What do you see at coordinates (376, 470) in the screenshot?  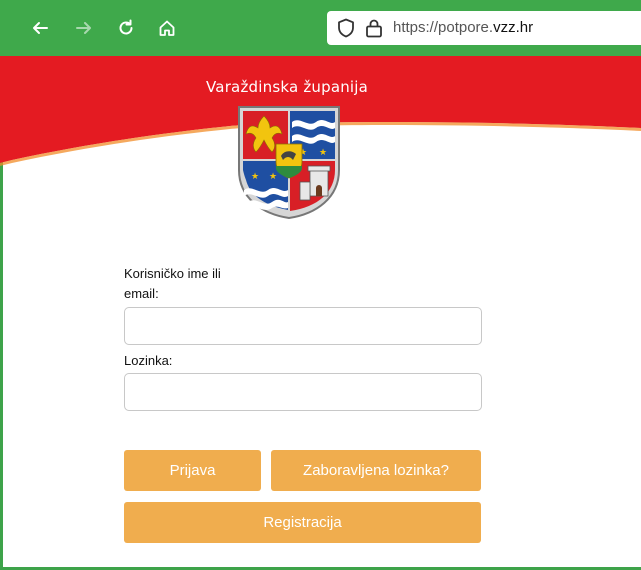 I see `forgot-password-button: Zaboravljena lozinka?` at bounding box center [376, 470].